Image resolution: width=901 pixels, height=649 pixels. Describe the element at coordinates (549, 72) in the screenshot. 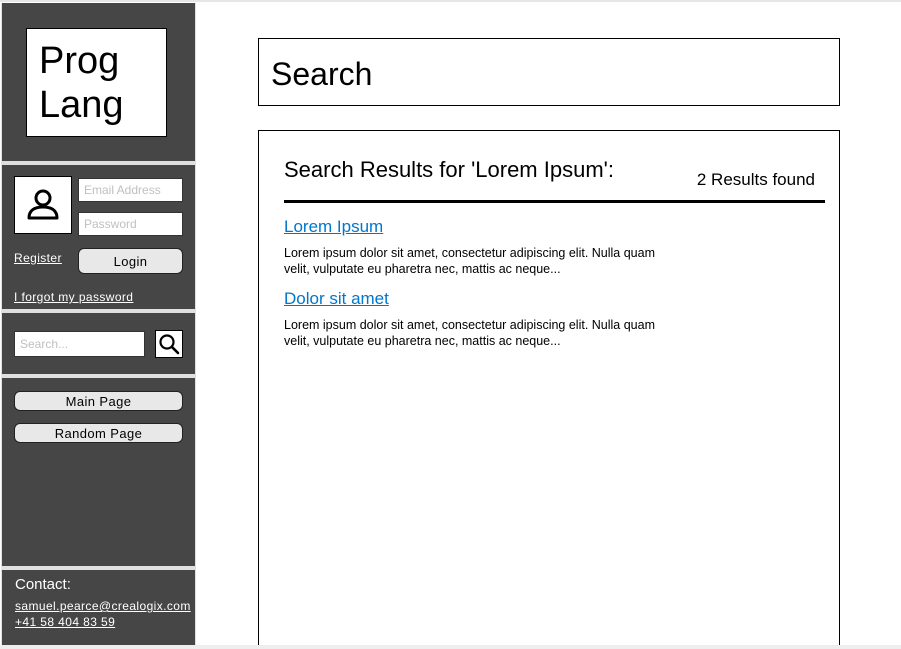

I see `page-title-box: Search` at that location.